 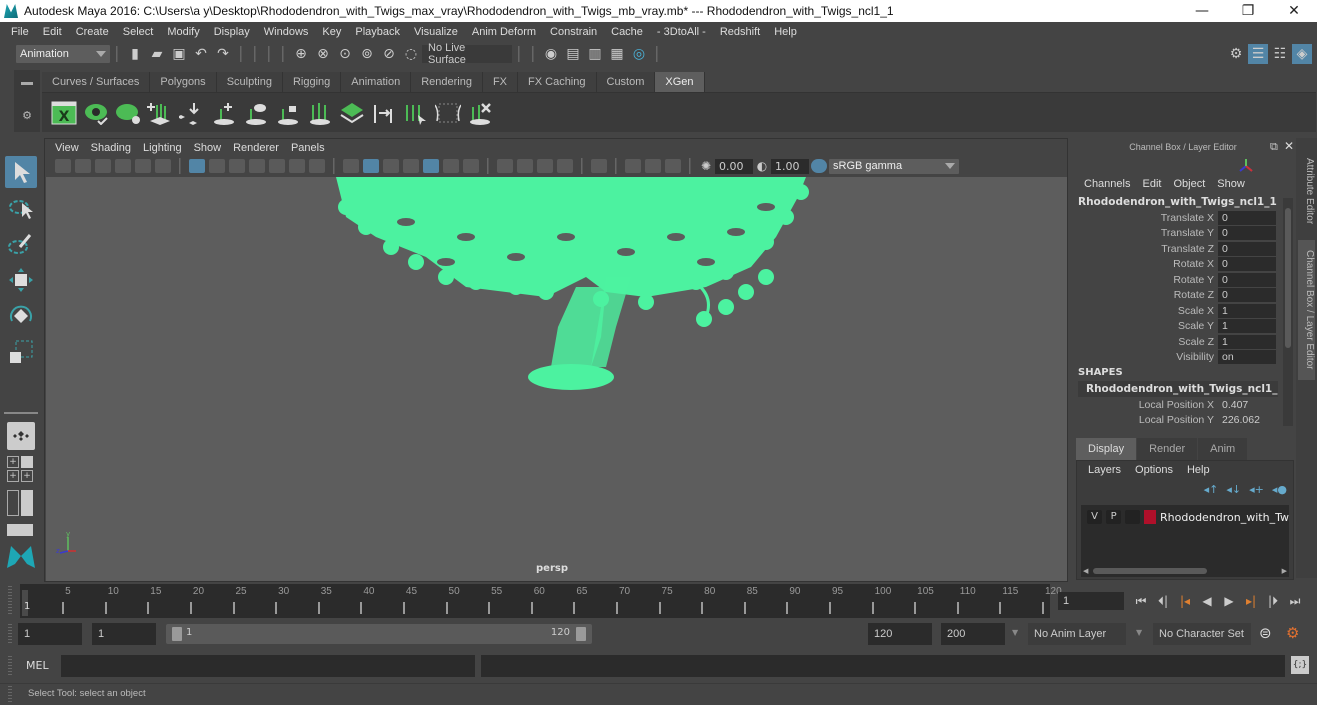 I want to click on go-to-end-icon: ⏭, so click(x=1295, y=601).